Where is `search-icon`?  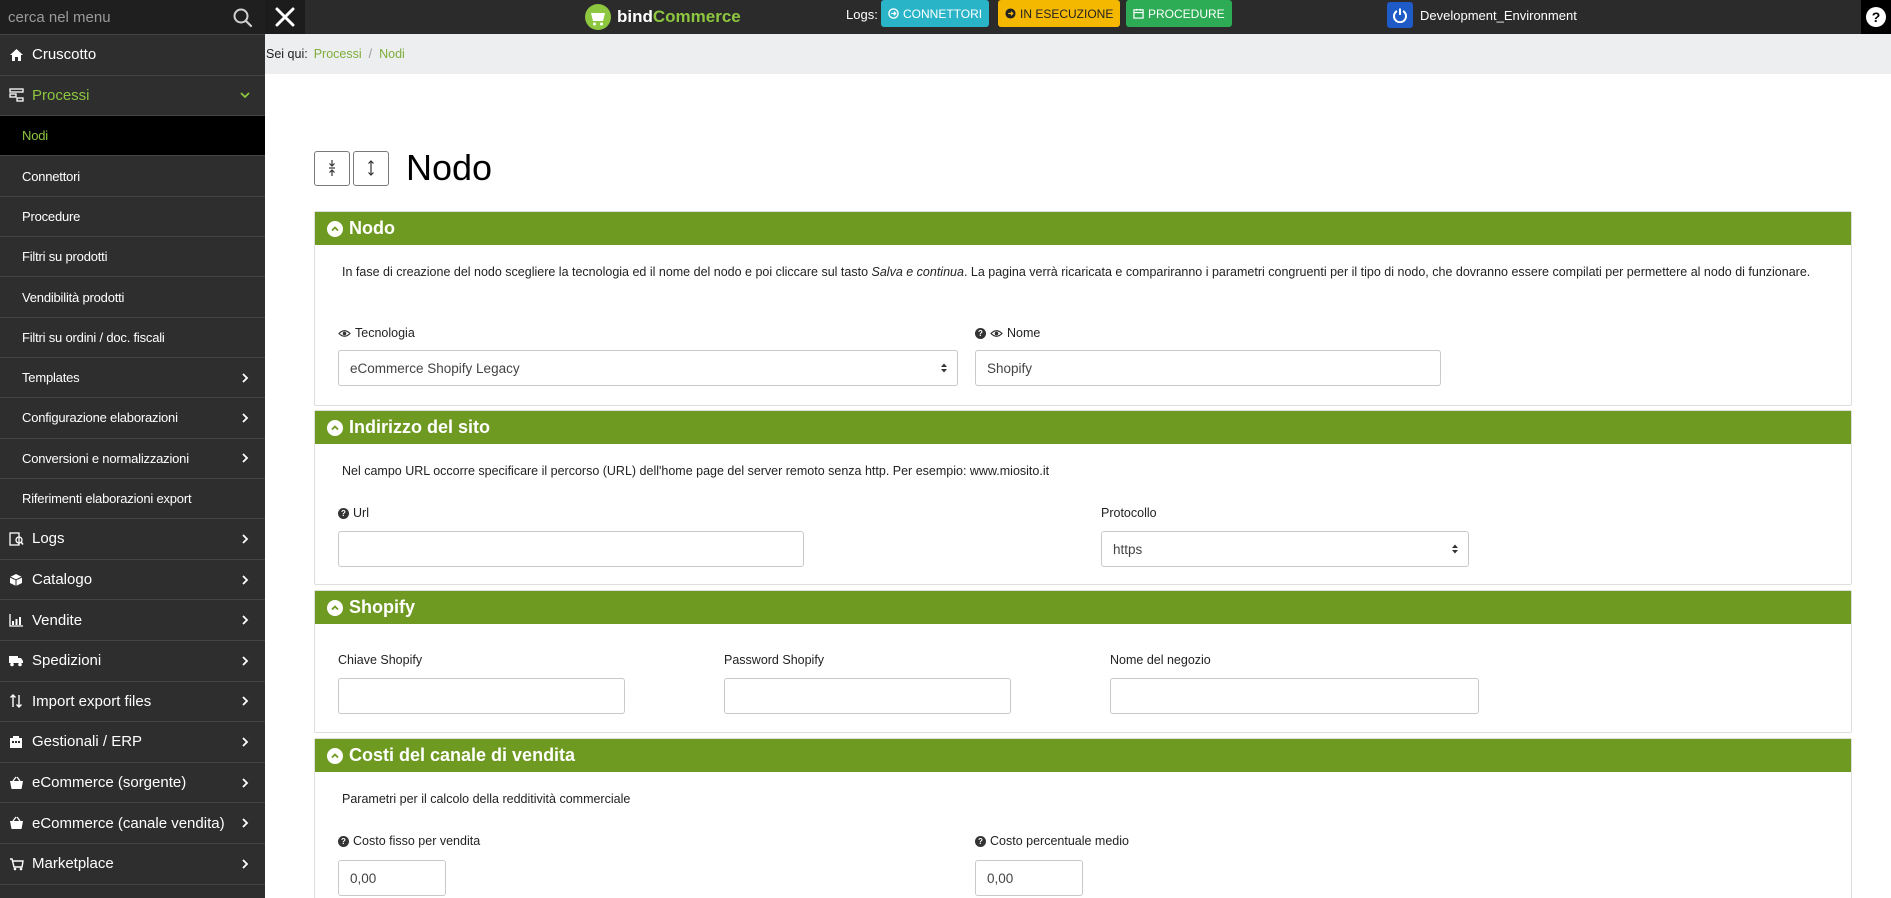 search-icon is located at coordinates (243, 18).